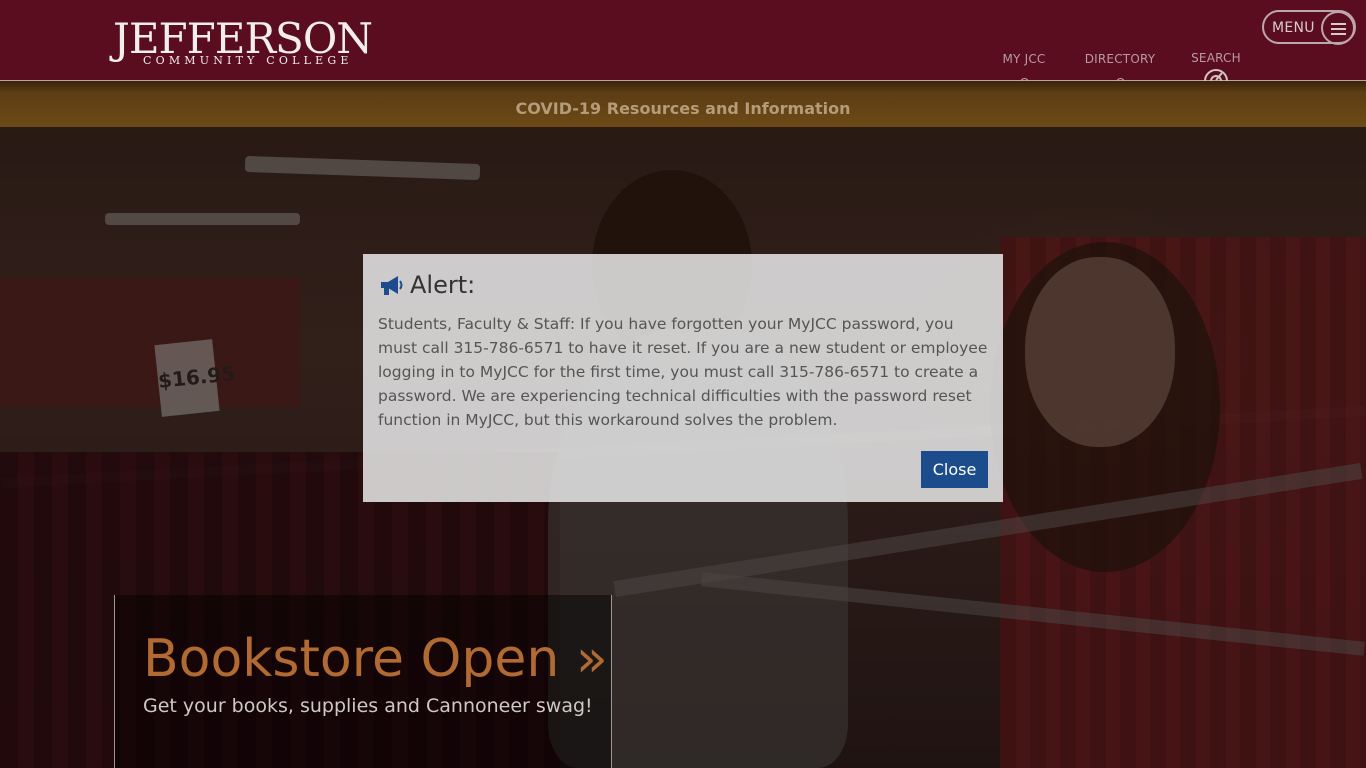 The width and height of the screenshot is (1366, 768). What do you see at coordinates (375, 659) in the screenshot?
I see `hero-title: Bookstore Open »` at bounding box center [375, 659].